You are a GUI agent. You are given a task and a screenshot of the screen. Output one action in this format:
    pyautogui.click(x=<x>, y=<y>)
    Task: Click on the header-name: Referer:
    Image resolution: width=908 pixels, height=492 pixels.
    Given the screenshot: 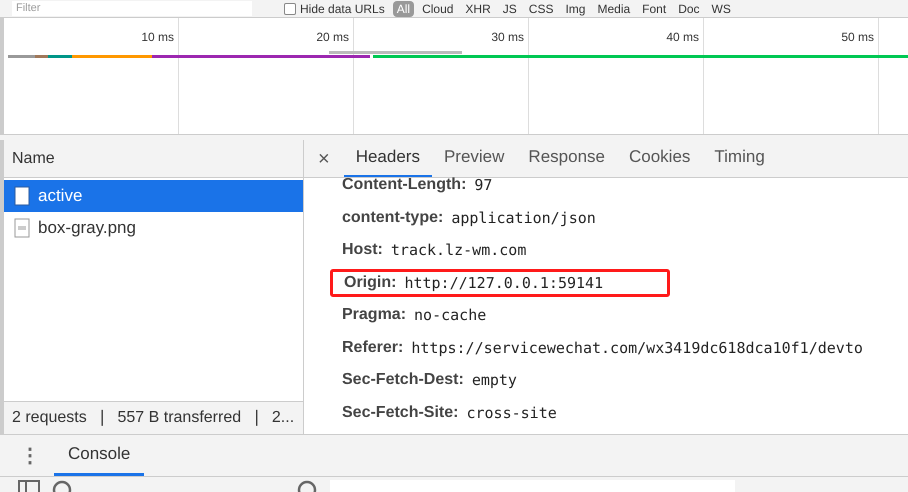 What is the action you would take?
    pyautogui.click(x=373, y=348)
    